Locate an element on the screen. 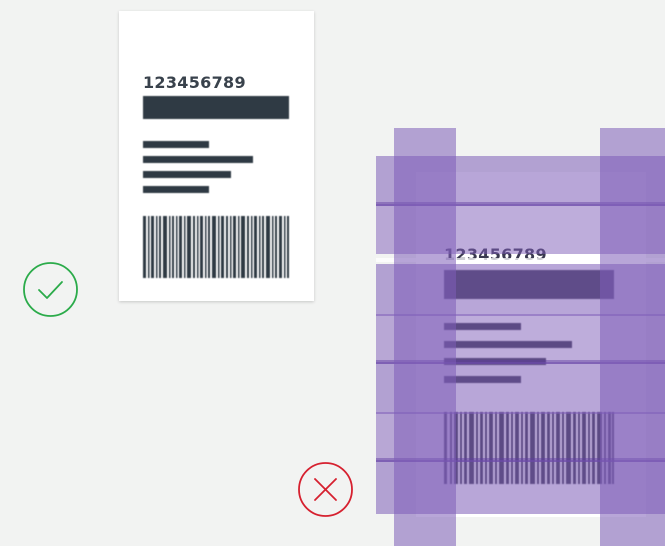 The height and width of the screenshot is (546, 665). label-number: 123456789 is located at coordinates (194, 82).